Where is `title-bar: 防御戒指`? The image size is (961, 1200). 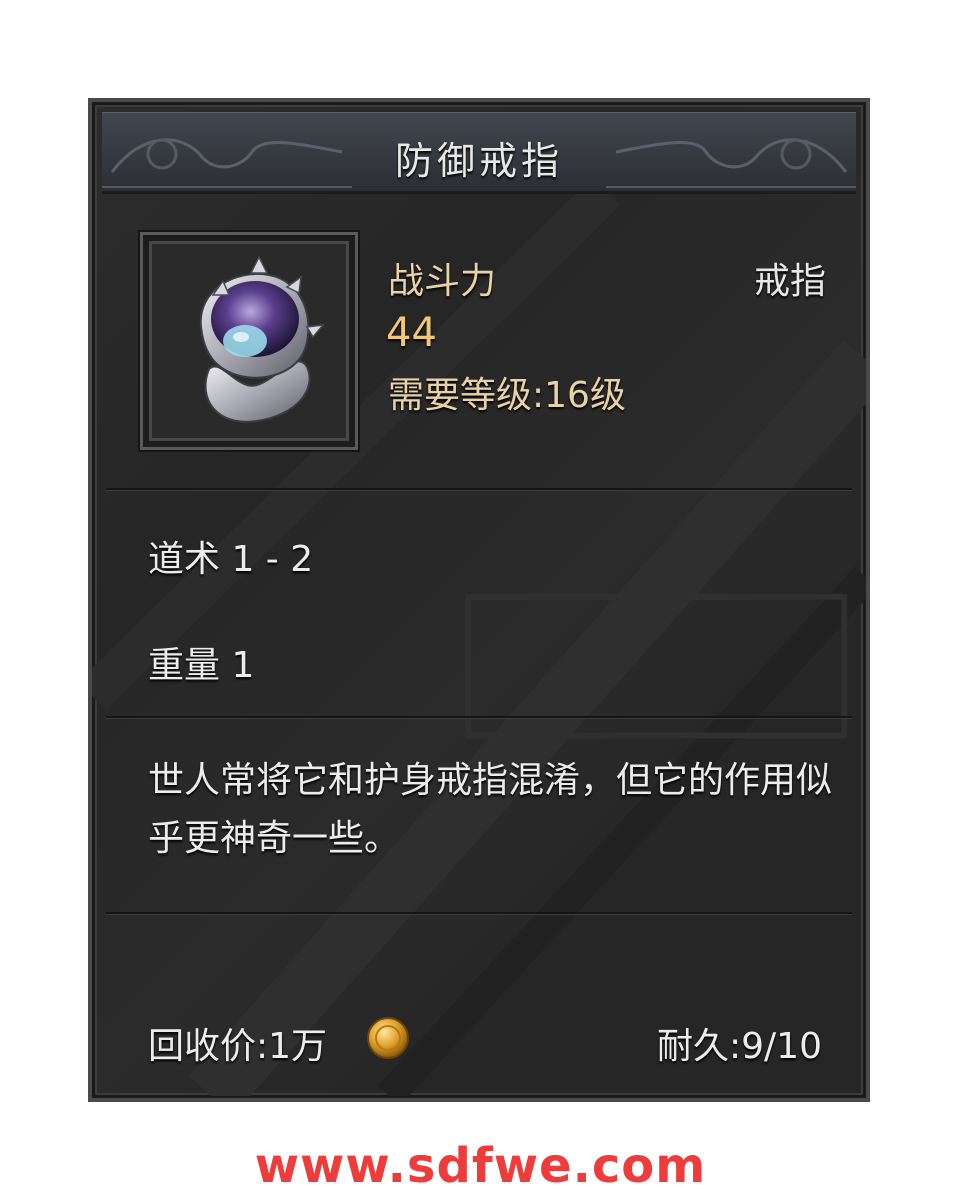
title-bar: 防御戒指 is located at coordinates (479, 153).